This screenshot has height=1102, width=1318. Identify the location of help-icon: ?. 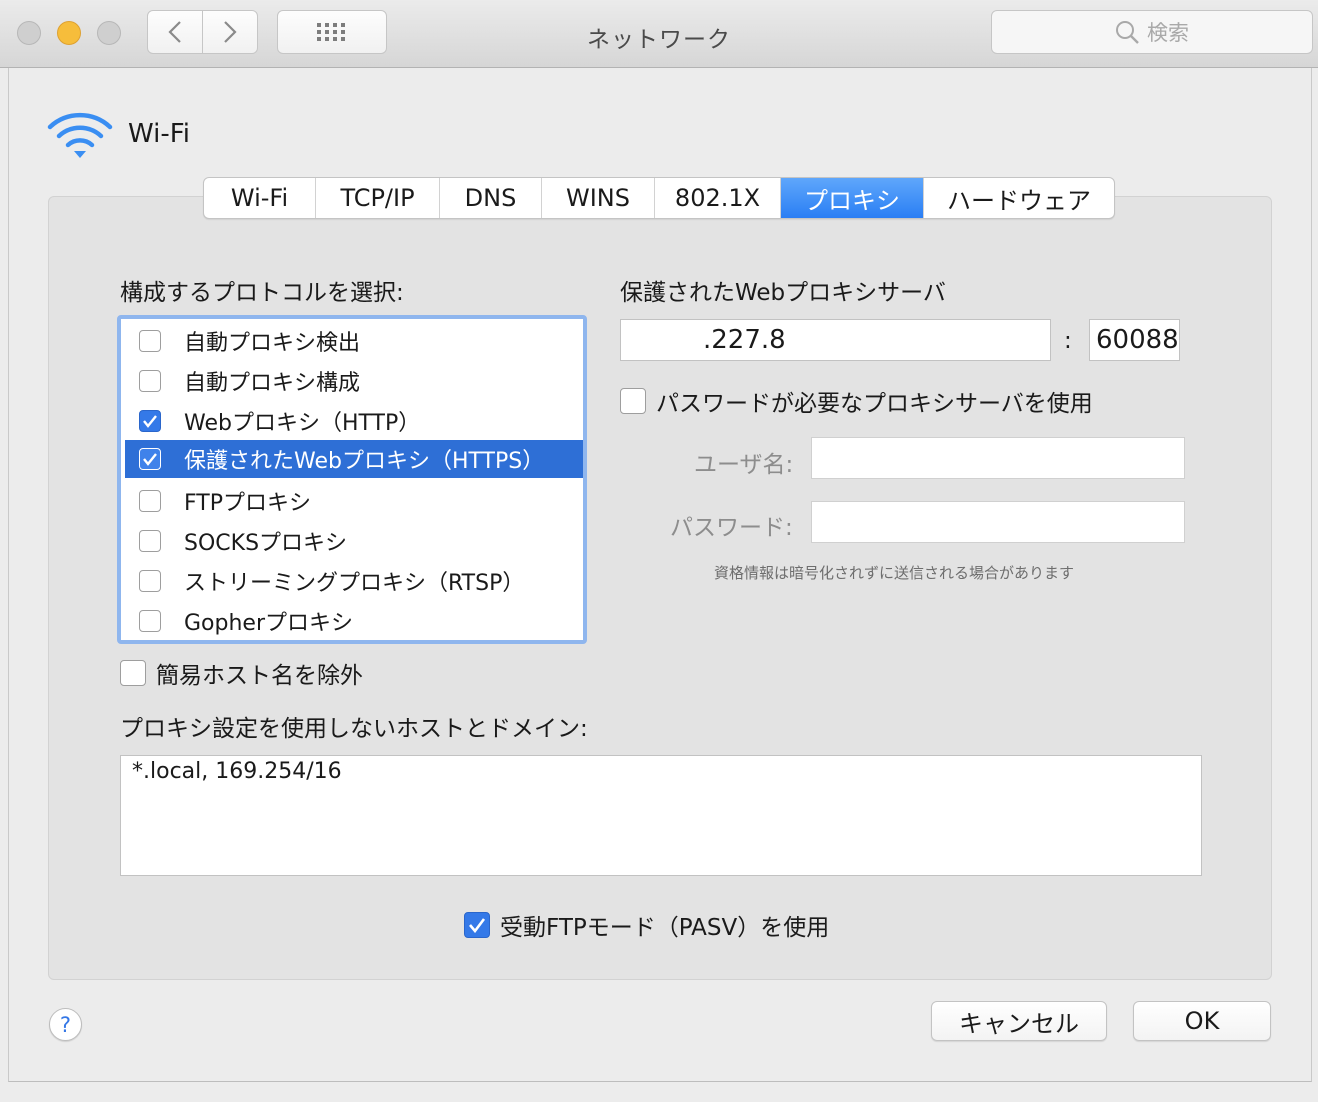
(65, 1024).